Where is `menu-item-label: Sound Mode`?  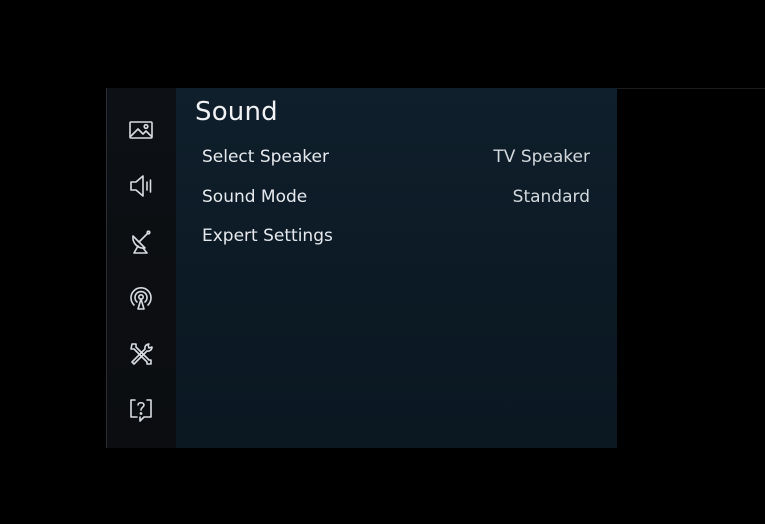
menu-item-label: Sound Mode is located at coordinates (255, 197).